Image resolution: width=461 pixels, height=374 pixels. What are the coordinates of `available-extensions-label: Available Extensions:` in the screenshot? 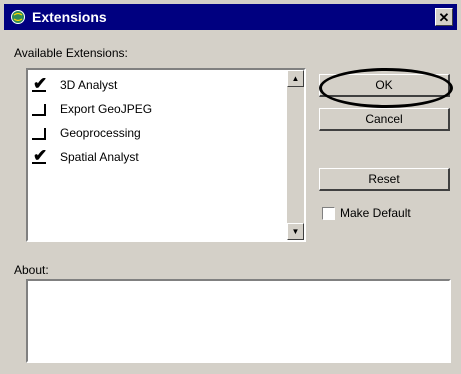 It's located at (71, 53).